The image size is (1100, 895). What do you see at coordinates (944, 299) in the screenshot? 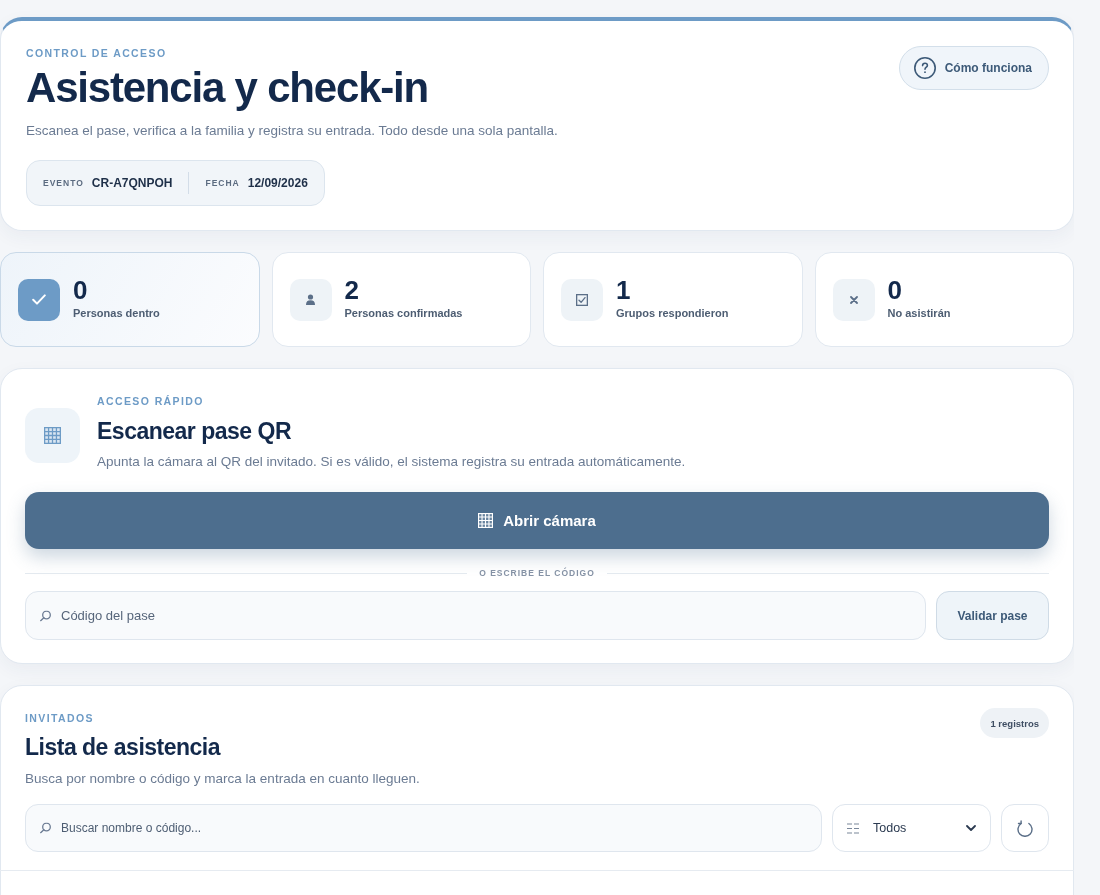
I see `stat-card: 0 No asistirán` at bounding box center [944, 299].